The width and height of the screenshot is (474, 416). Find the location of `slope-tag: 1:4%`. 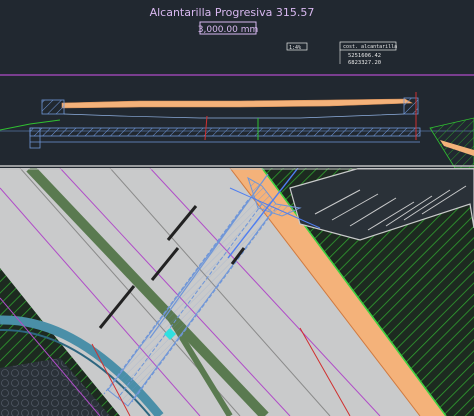

slope-tag: 1:4% is located at coordinates (295, 48).